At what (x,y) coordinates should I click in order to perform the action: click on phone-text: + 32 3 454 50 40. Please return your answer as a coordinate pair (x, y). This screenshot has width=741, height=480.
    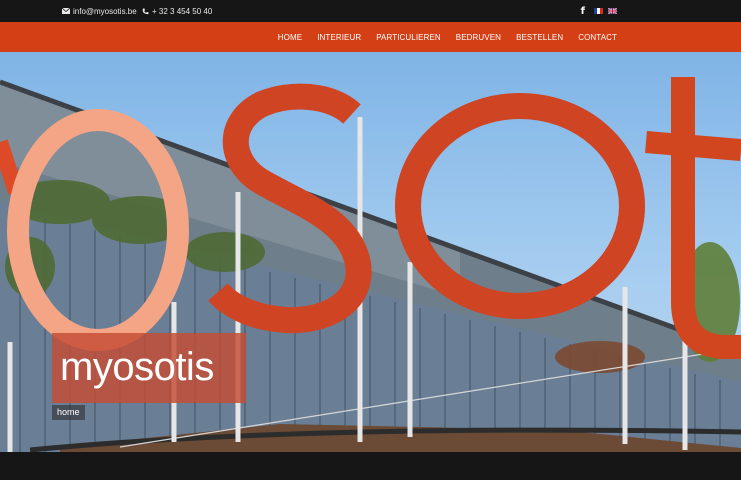
    Looking at the image, I should click on (182, 11).